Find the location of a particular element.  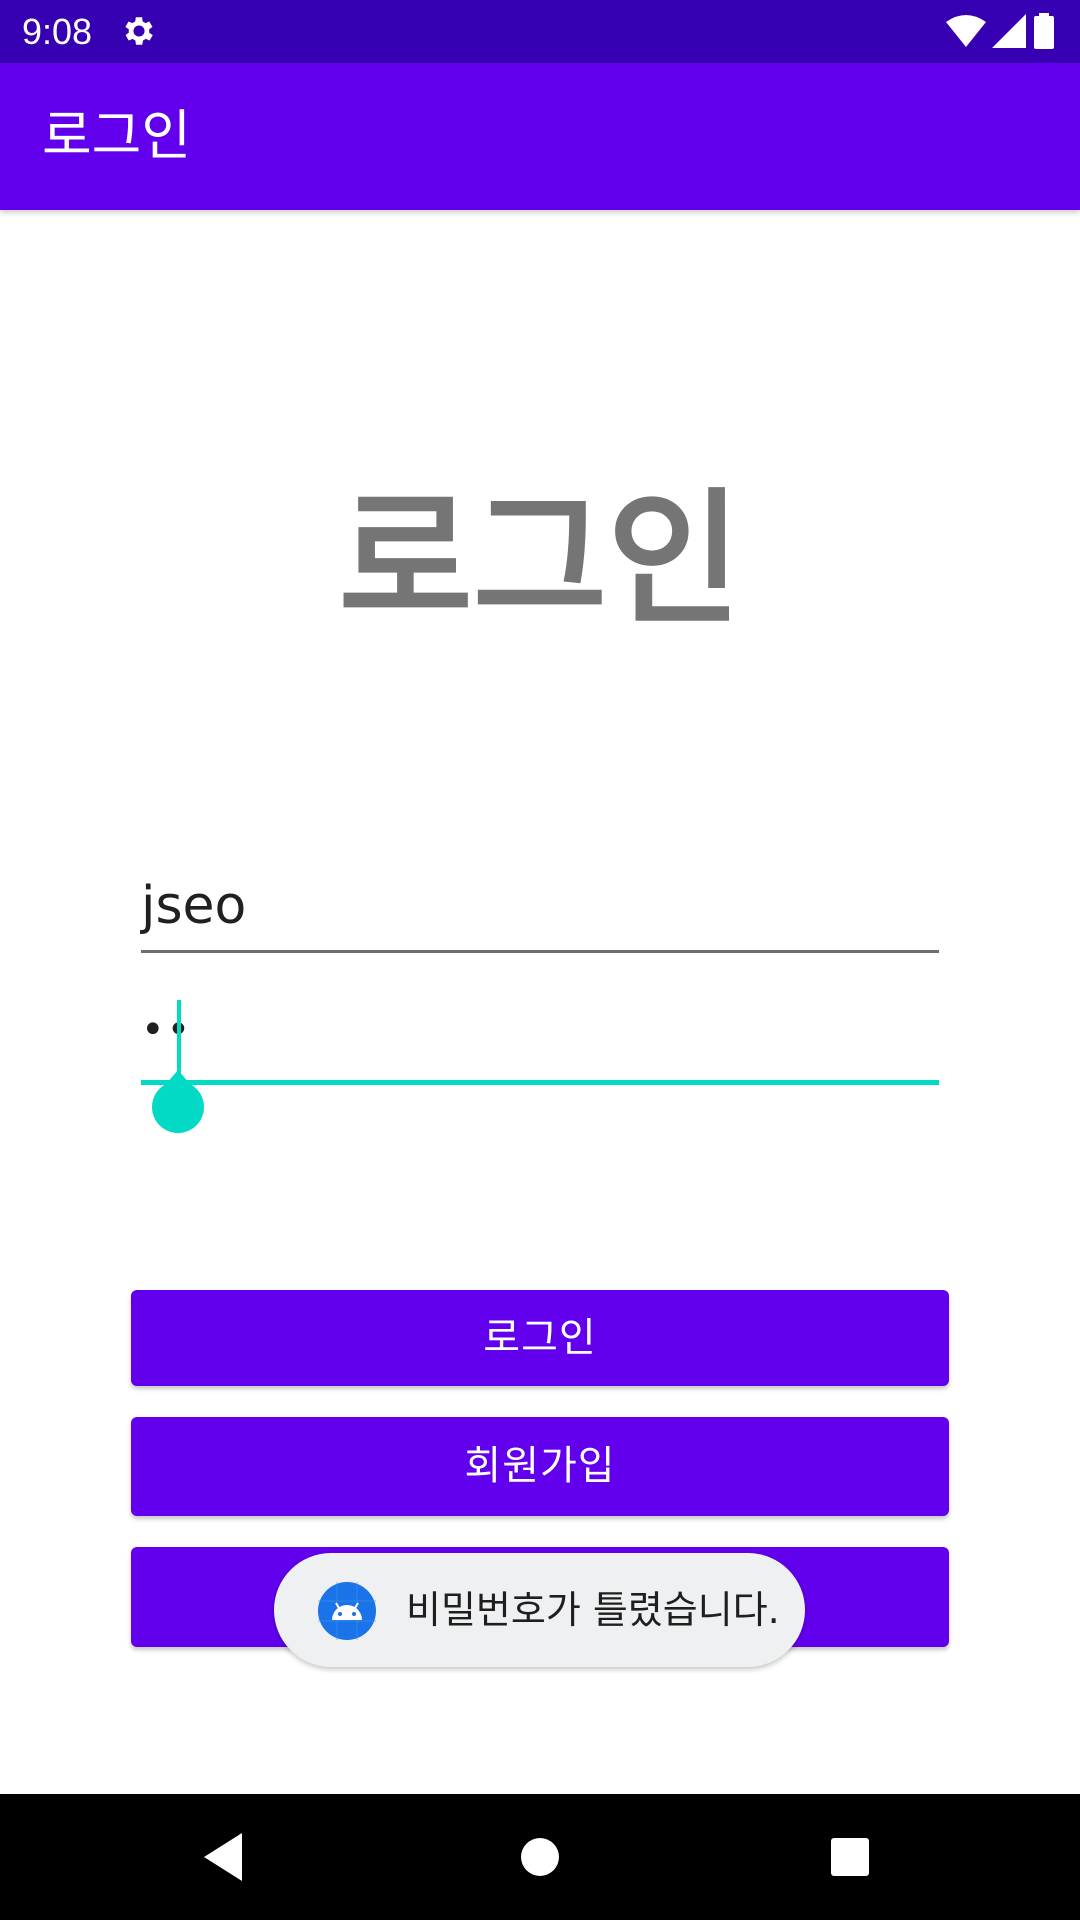

status-bar: 9:08 is located at coordinates (540, 31).